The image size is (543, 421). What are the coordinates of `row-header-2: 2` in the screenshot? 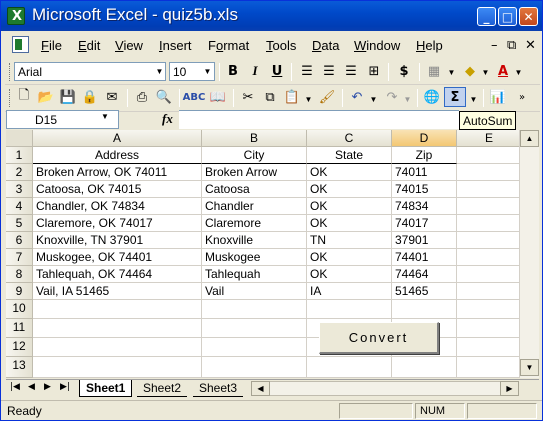 It's located at (19, 172).